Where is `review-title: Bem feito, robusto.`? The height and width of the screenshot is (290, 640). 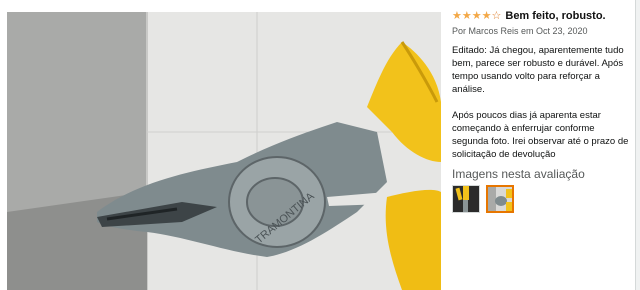
review-title: Bem feito, robusto. is located at coordinates (555, 16).